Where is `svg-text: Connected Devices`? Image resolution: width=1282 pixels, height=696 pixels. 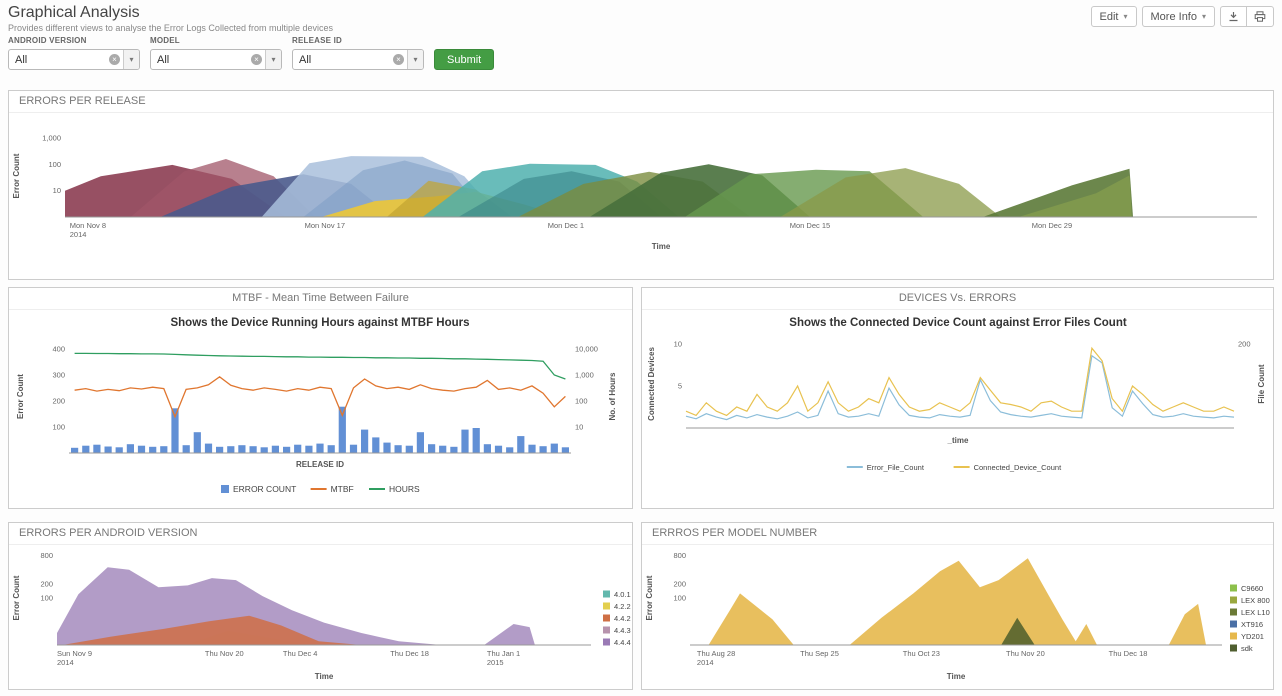 svg-text: Connected Devices is located at coordinates (651, 384).